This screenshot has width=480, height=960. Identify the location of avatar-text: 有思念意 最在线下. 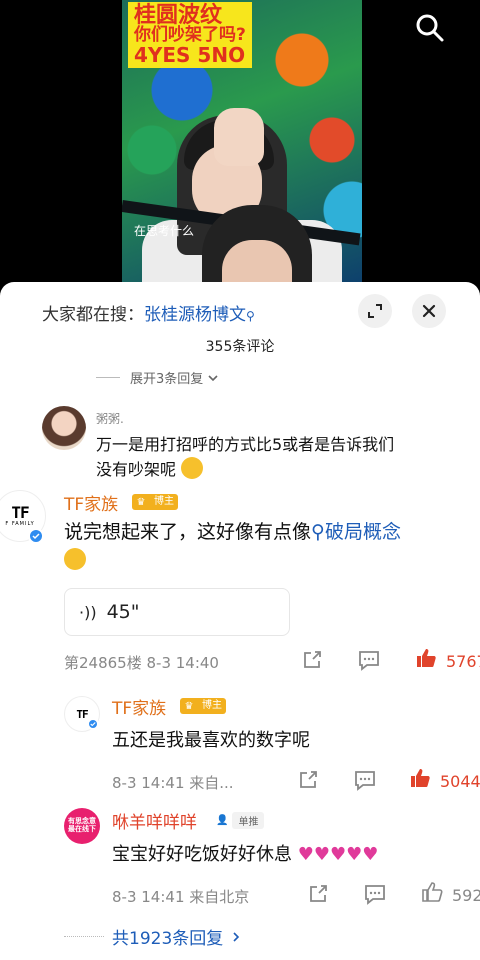
(82, 825).